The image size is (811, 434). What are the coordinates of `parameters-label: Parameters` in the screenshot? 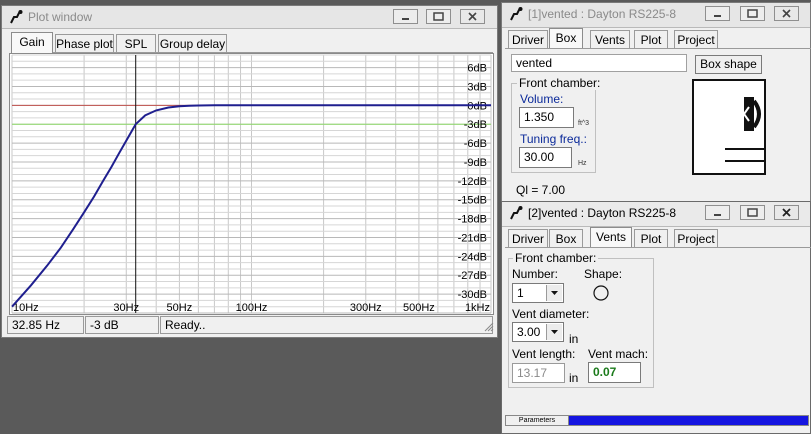 It's located at (537, 420).